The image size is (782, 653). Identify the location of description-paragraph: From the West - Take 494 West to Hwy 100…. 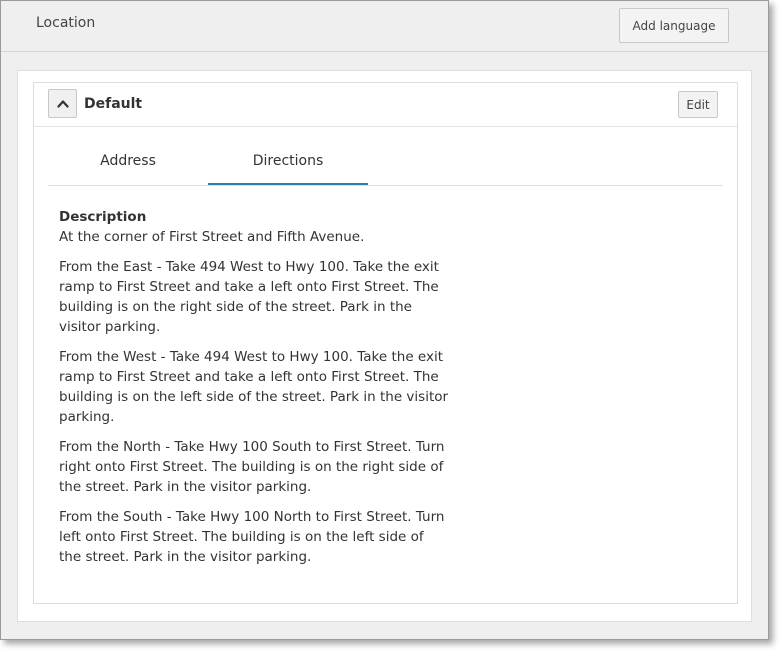
(254, 387).